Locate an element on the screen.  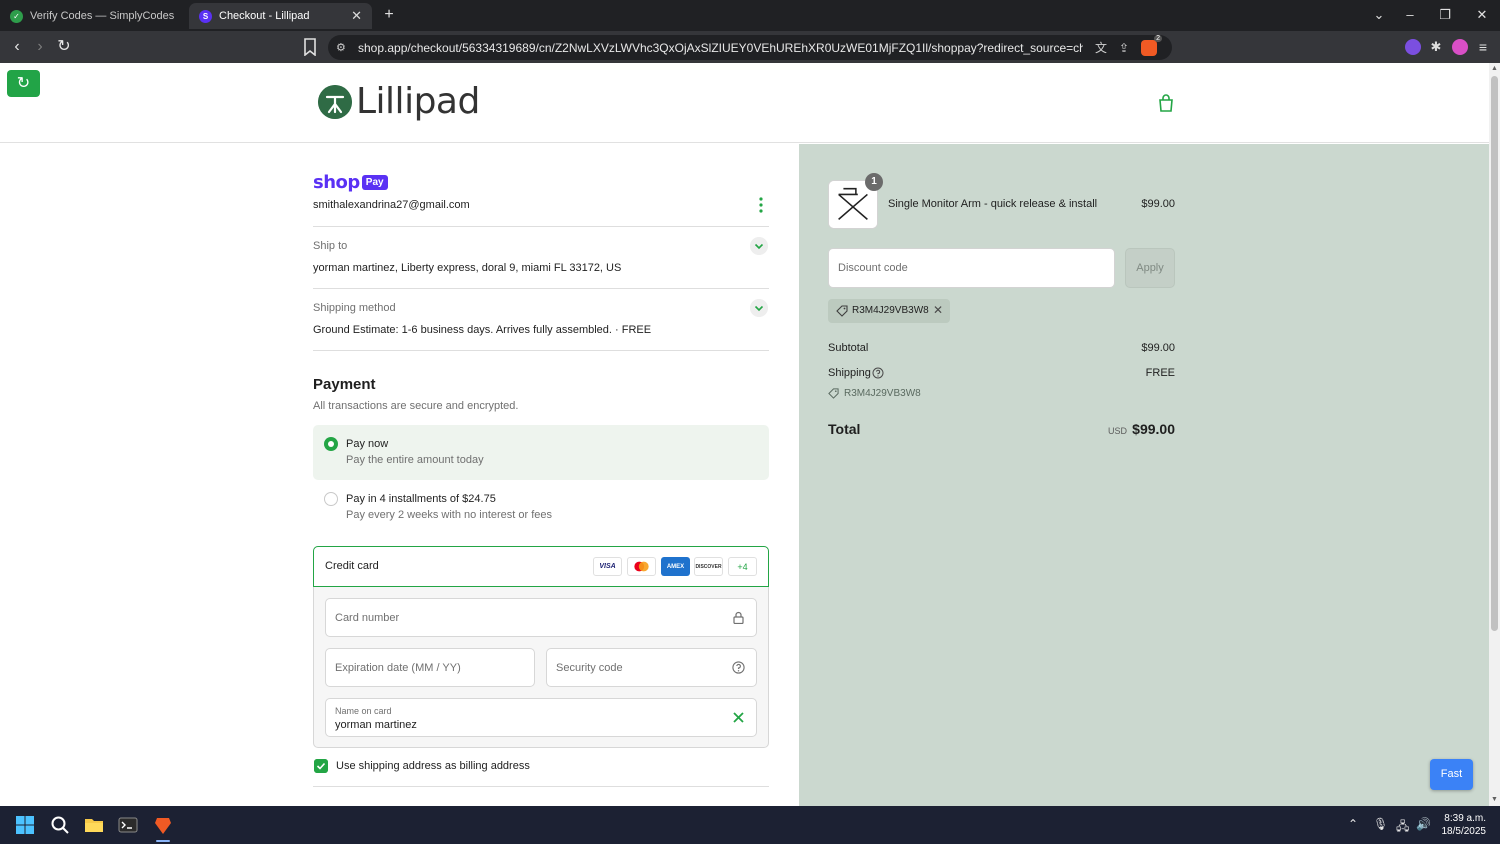
option-subtitle: Pay the entire amount today is located at coordinates (415, 460).